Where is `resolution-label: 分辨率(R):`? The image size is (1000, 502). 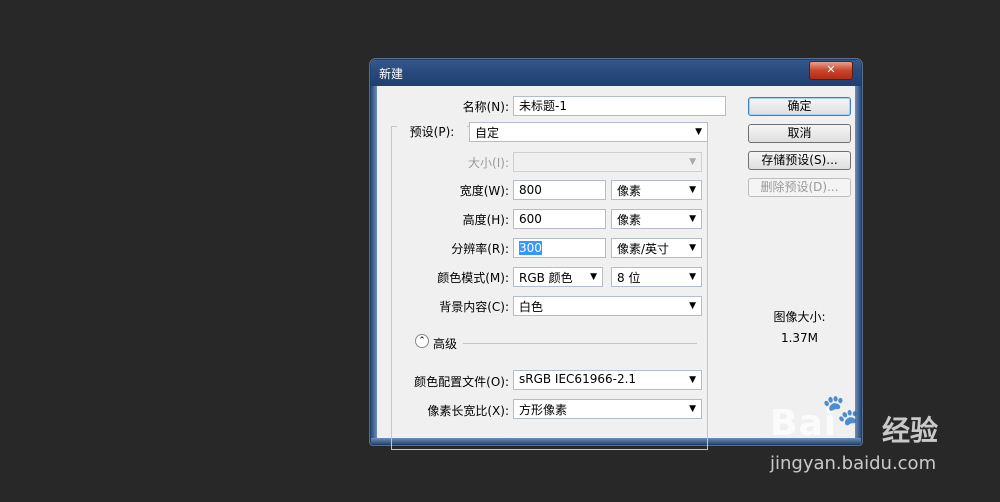 resolution-label: 分辨率(R): is located at coordinates (480, 249).